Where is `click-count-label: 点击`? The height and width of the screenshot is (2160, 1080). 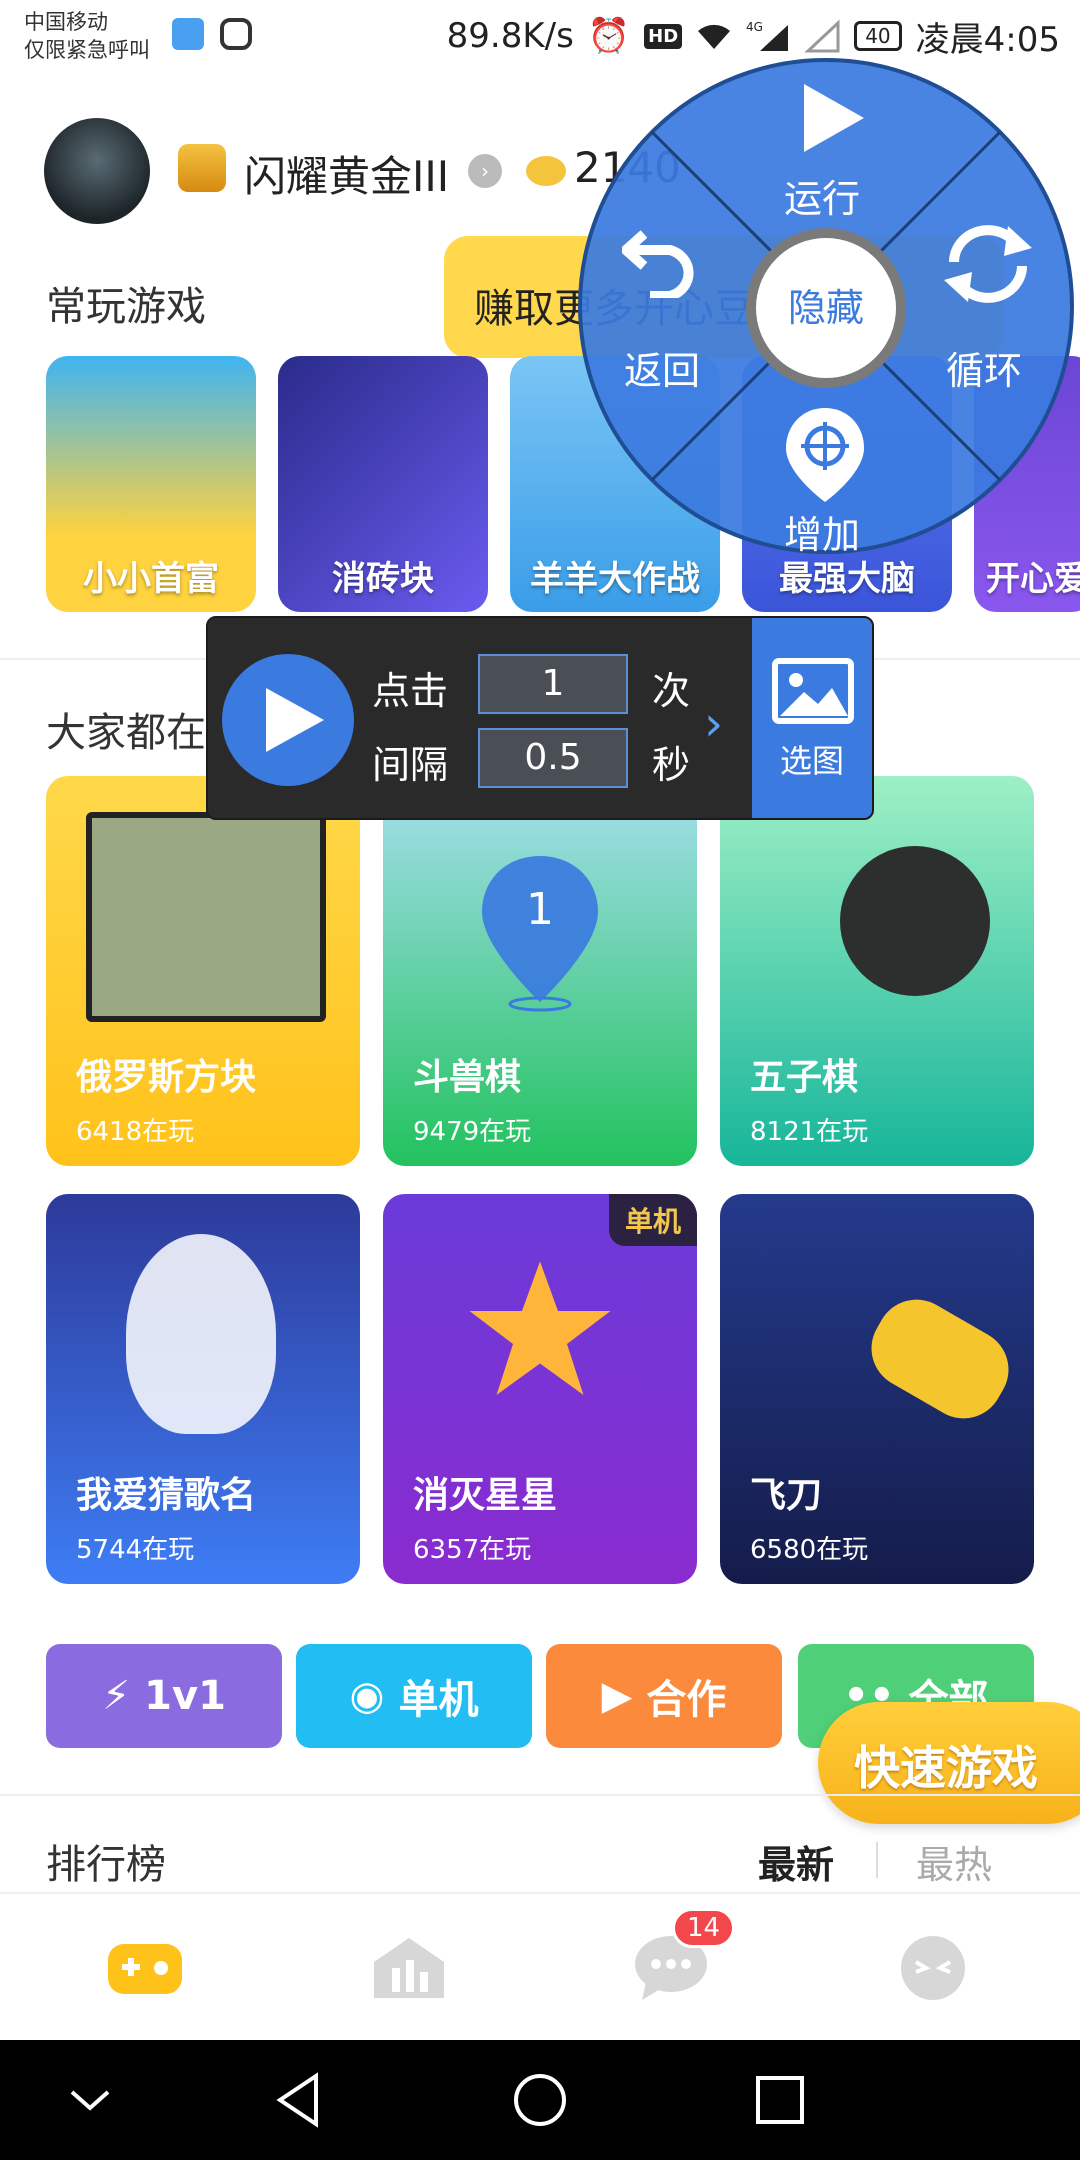
click-count-label: 点击 is located at coordinates (410, 691).